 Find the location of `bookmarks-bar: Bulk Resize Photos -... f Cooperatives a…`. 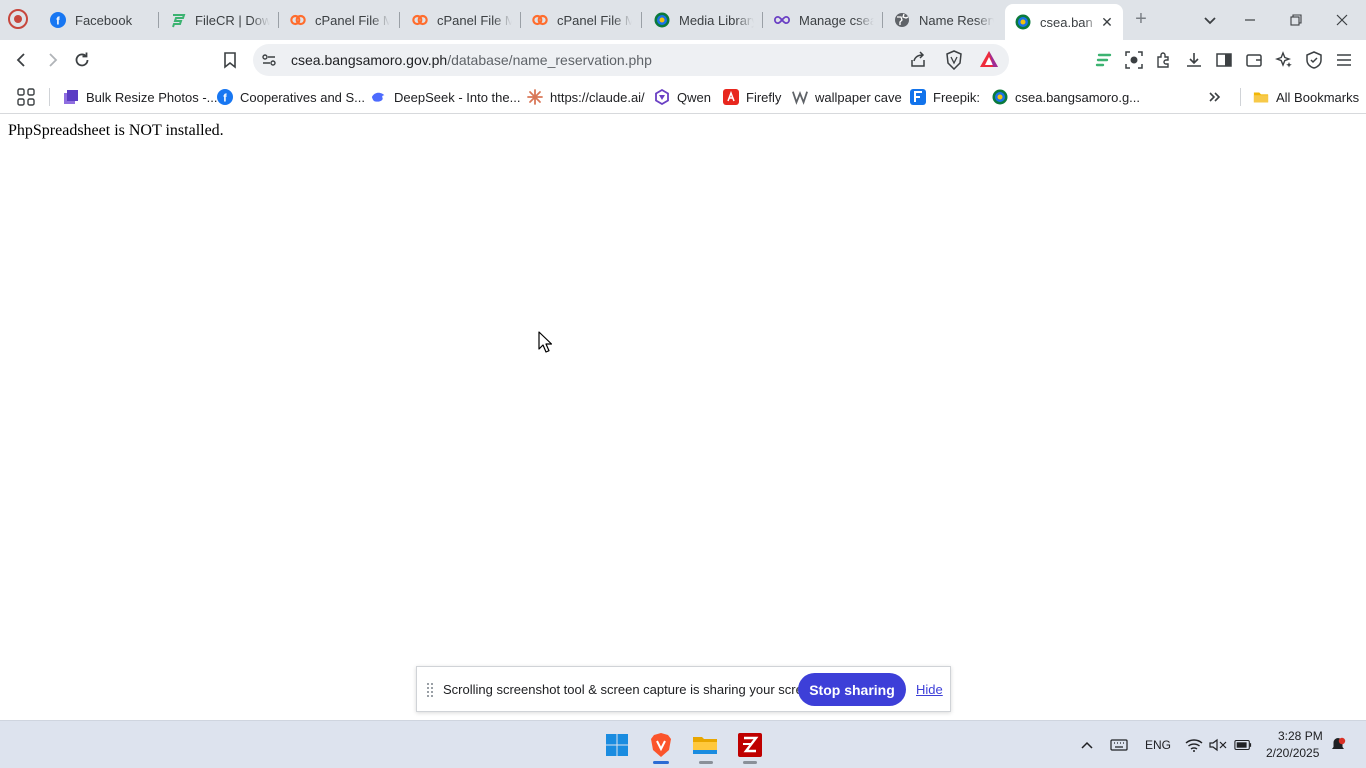

bookmarks-bar: Bulk Resize Photos -... f Cooperatives a… is located at coordinates (683, 97).